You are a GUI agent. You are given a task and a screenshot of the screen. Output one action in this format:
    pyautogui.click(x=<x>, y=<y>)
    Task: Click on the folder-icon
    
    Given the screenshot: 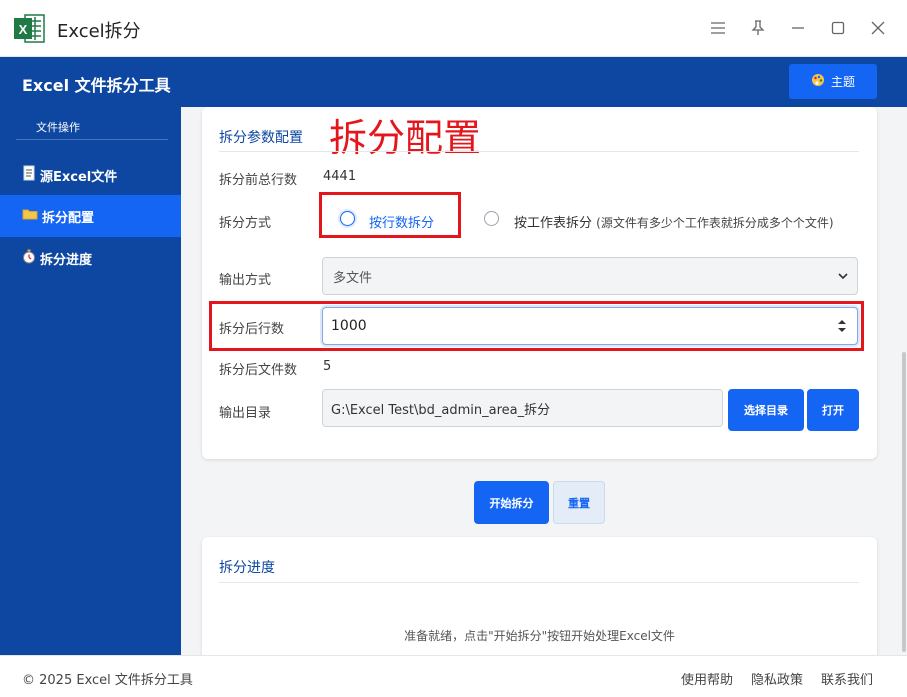 What is the action you would take?
    pyautogui.click(x=30, y=216)
    